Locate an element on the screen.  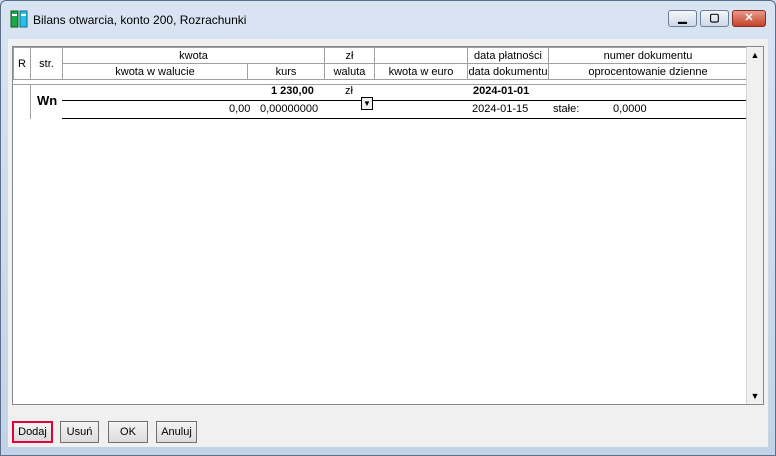
entry-side: Wn is located at coordinates (47, 100).